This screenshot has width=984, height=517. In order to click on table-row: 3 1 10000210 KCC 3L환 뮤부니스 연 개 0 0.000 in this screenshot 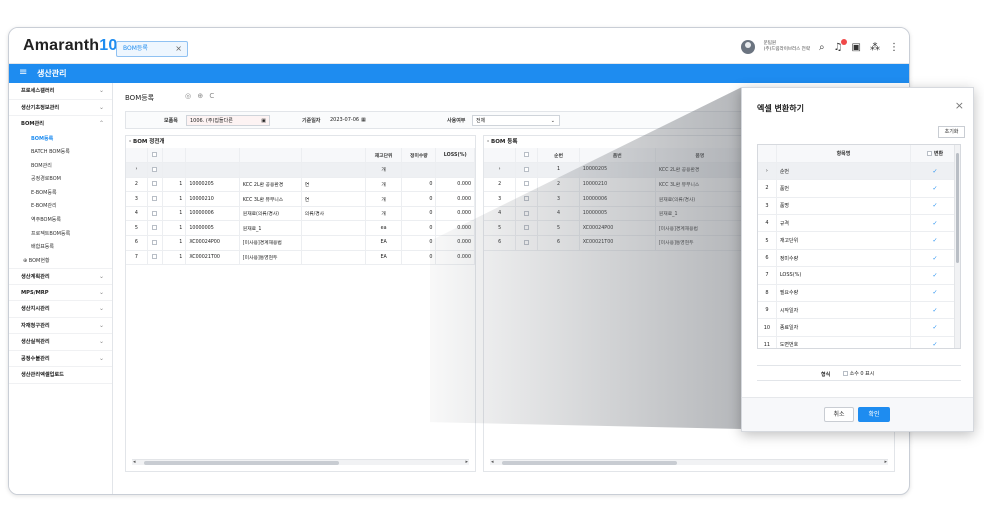, I will do `click(300, 199)`.